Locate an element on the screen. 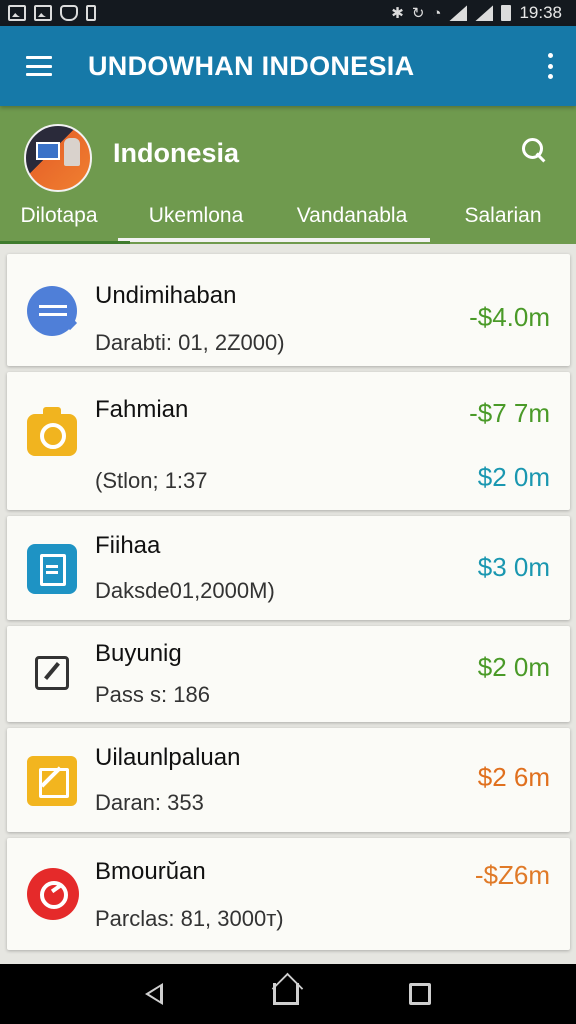 The image size is (576, 1024). item-amount: -$4.0m is located at coordinates (509, 317).